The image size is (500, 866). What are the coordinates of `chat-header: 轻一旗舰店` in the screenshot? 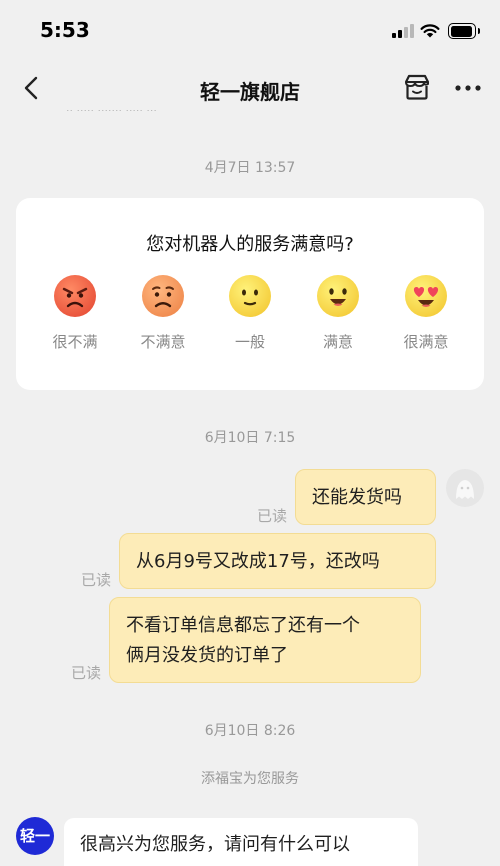 It's located at (250, 88).